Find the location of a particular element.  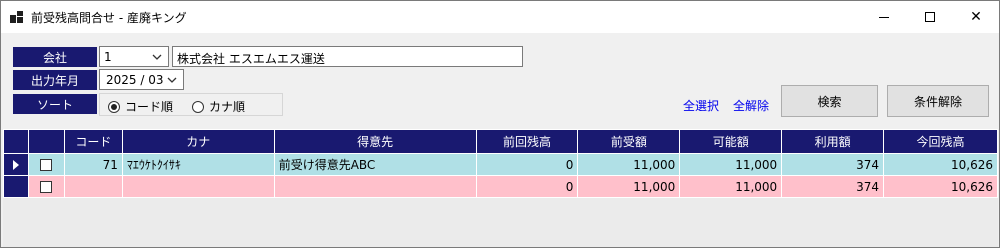

col-header-kana: カナ is located at coordinates (198, 141).